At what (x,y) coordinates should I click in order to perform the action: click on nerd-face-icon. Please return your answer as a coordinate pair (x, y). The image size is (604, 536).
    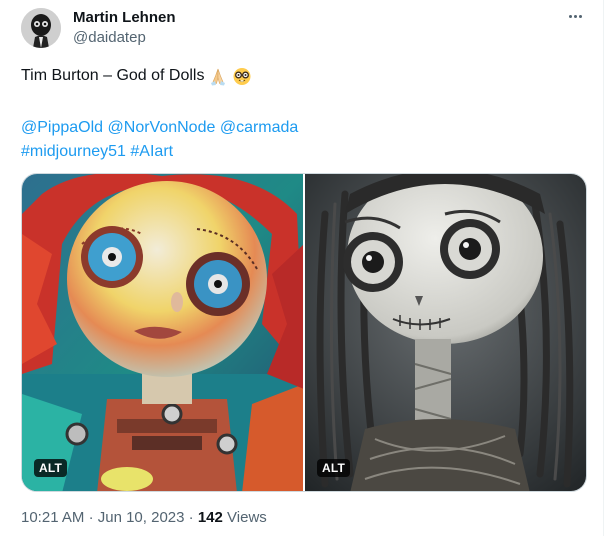
    Looking at the image, I should click on (242, 76).